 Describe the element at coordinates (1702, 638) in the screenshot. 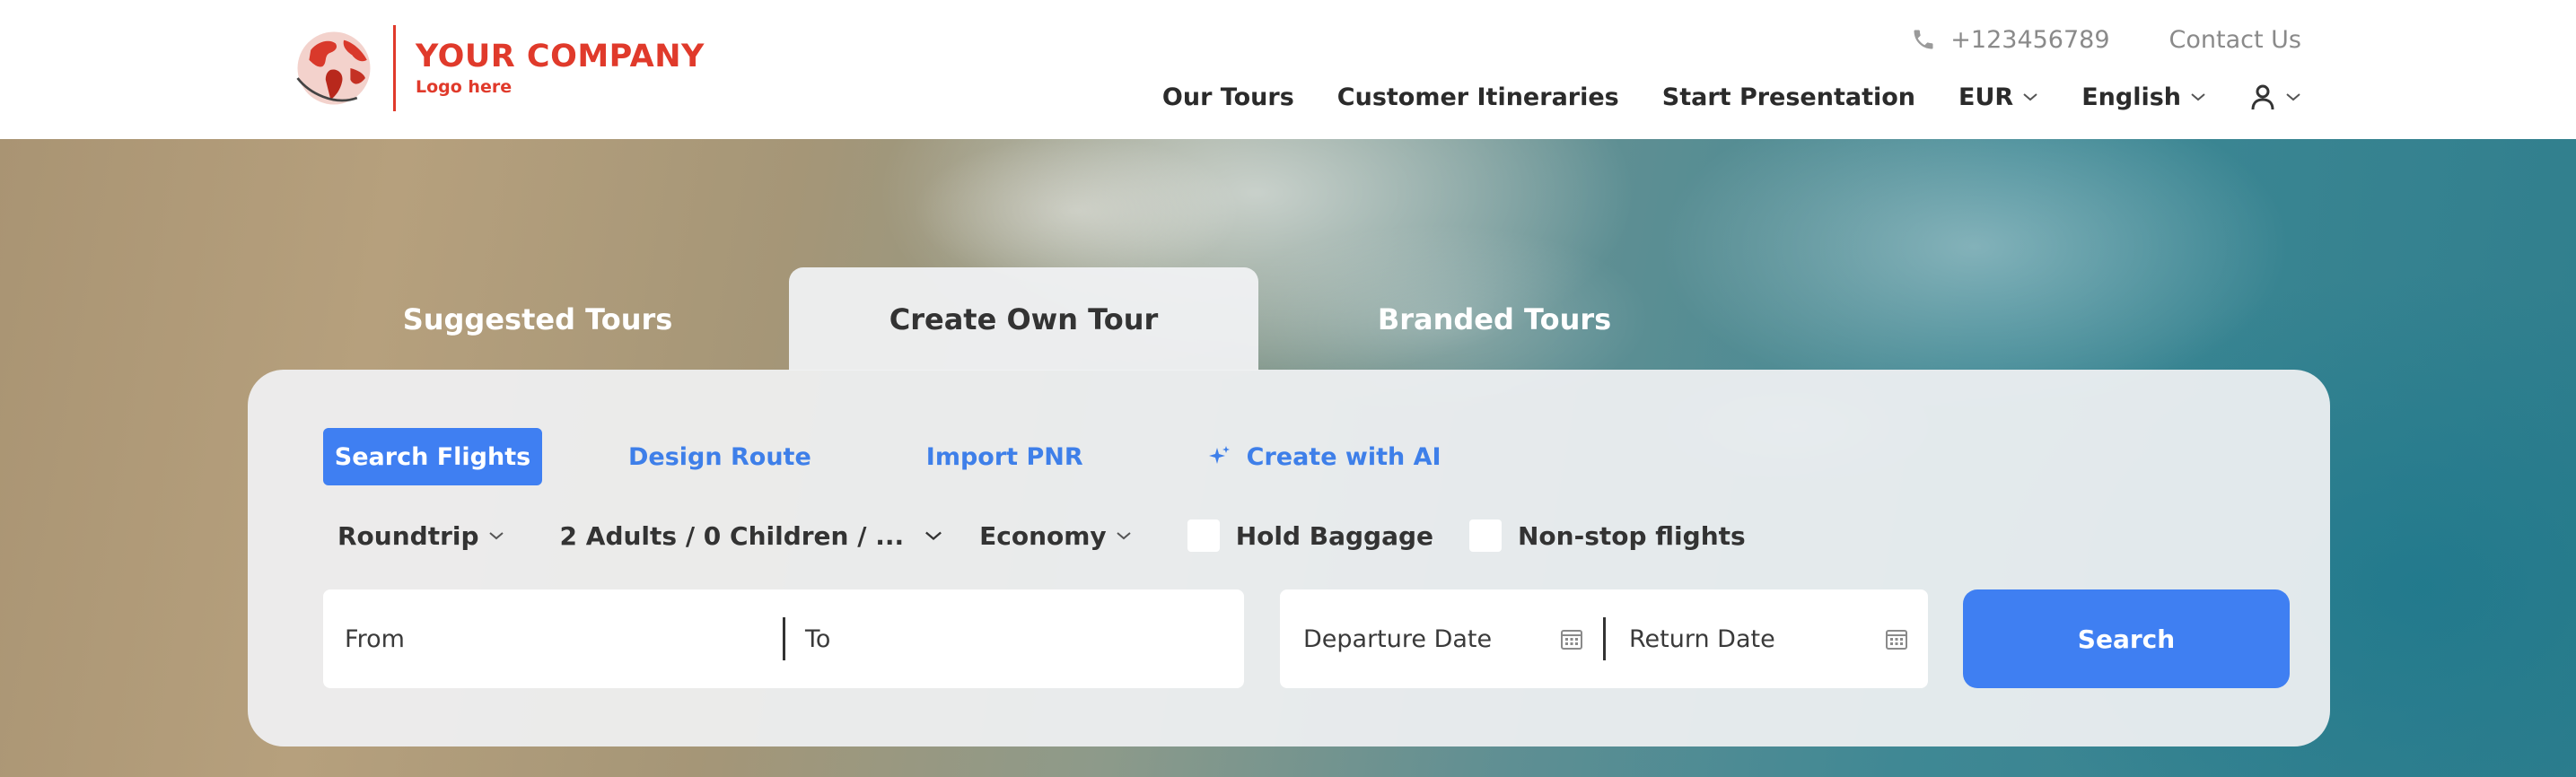

I see `return-date-placeholder: Return Date` at that location.